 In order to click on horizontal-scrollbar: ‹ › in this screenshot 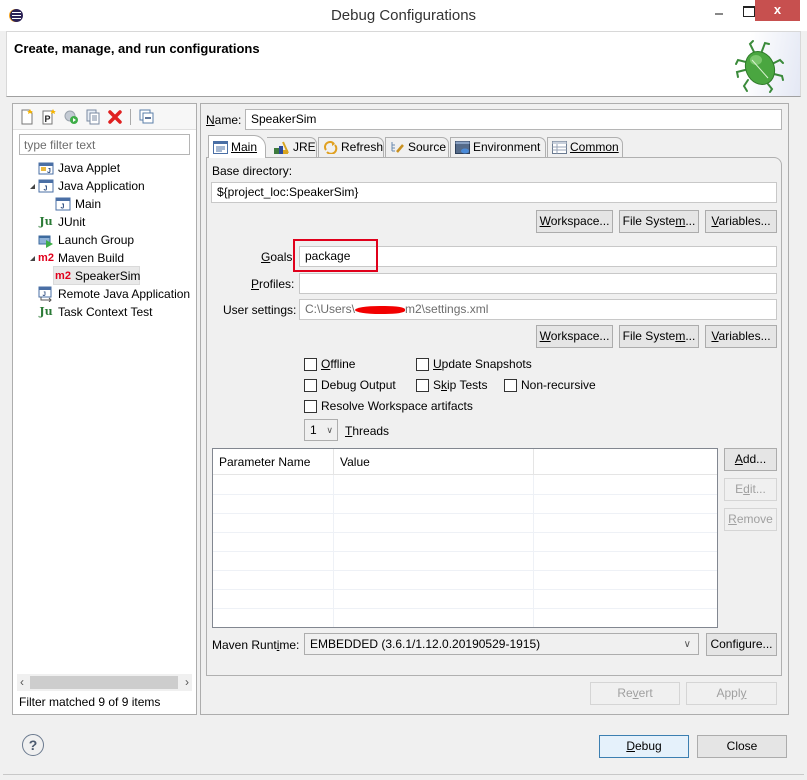, I will do `click(104, 682)`.